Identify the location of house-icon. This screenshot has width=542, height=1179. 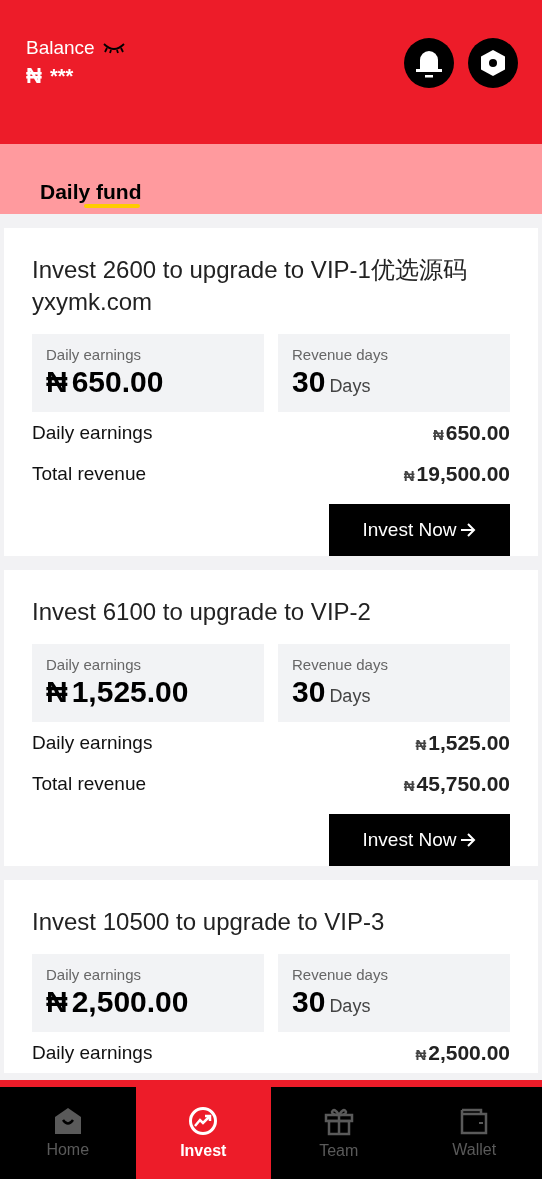
(67, 1121).